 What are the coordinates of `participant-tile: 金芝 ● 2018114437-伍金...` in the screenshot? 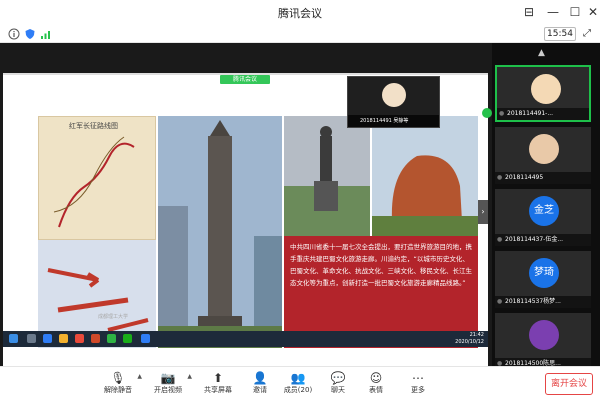 It's located at (543, 217).